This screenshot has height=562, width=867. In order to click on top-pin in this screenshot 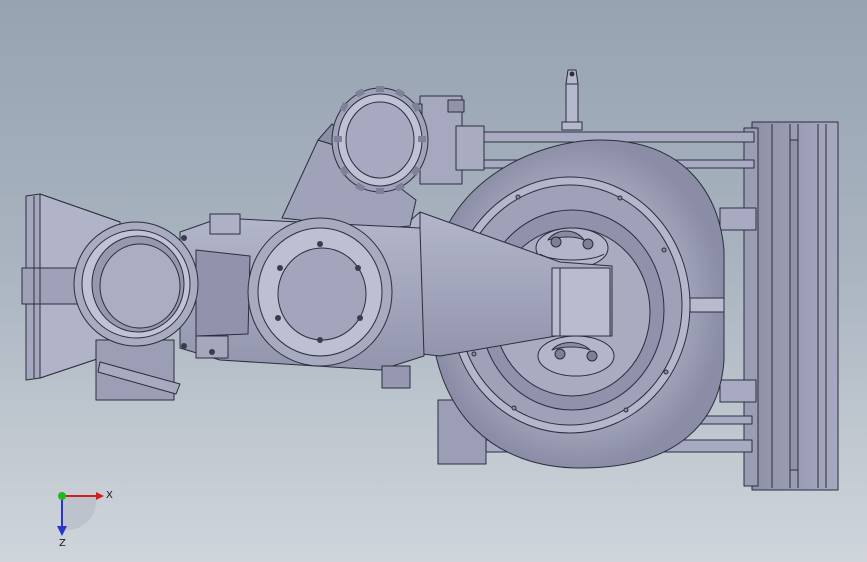, I will do `click(572, 100)`.